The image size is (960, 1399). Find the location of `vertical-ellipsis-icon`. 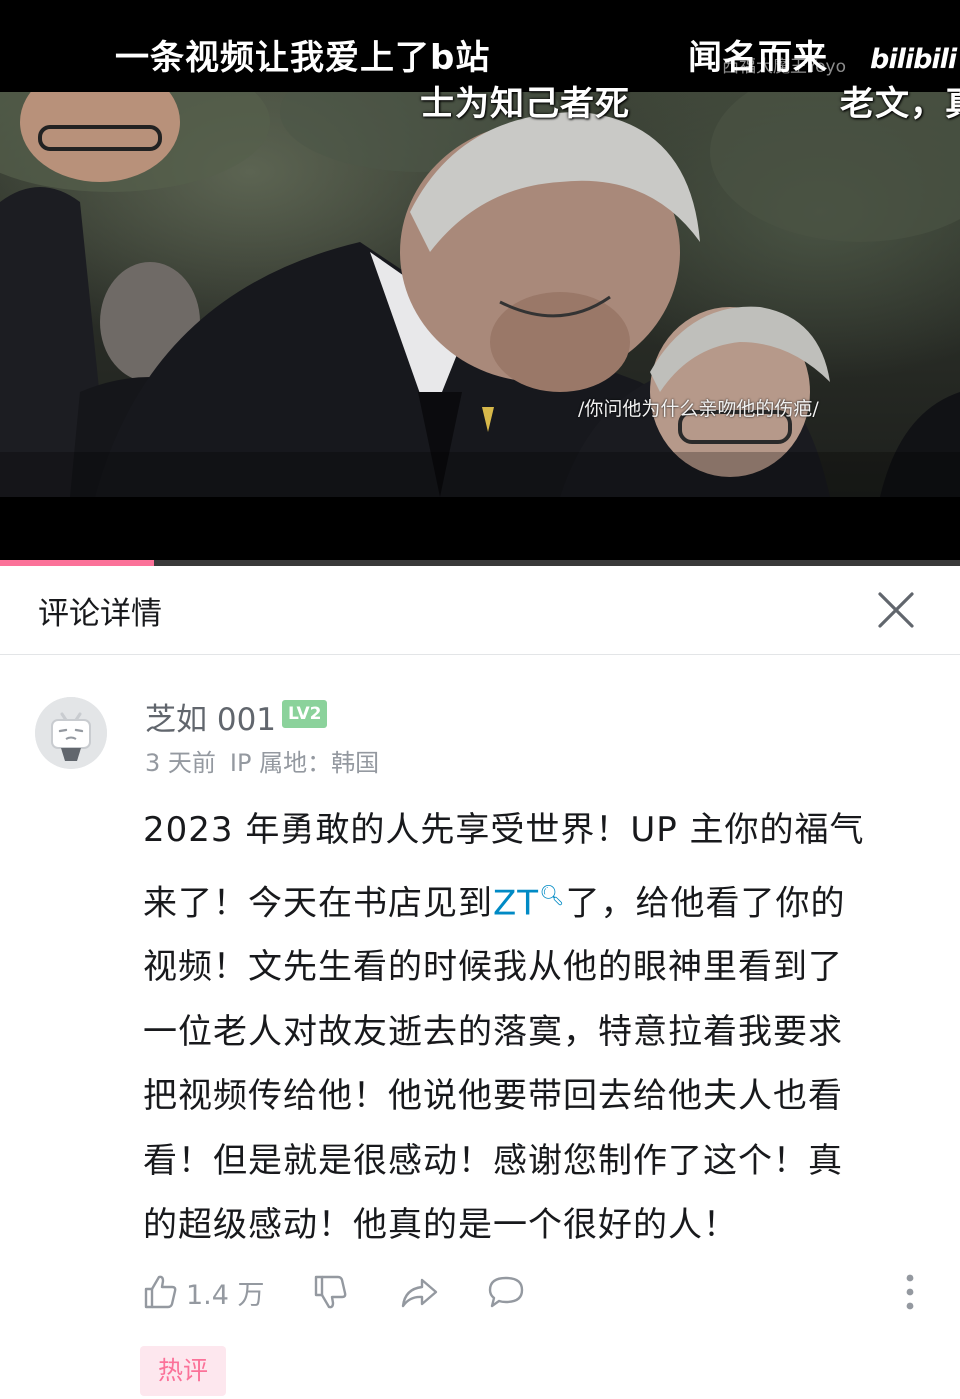

vertical-ellipsis-icon is located at coordinates (910, 1292).